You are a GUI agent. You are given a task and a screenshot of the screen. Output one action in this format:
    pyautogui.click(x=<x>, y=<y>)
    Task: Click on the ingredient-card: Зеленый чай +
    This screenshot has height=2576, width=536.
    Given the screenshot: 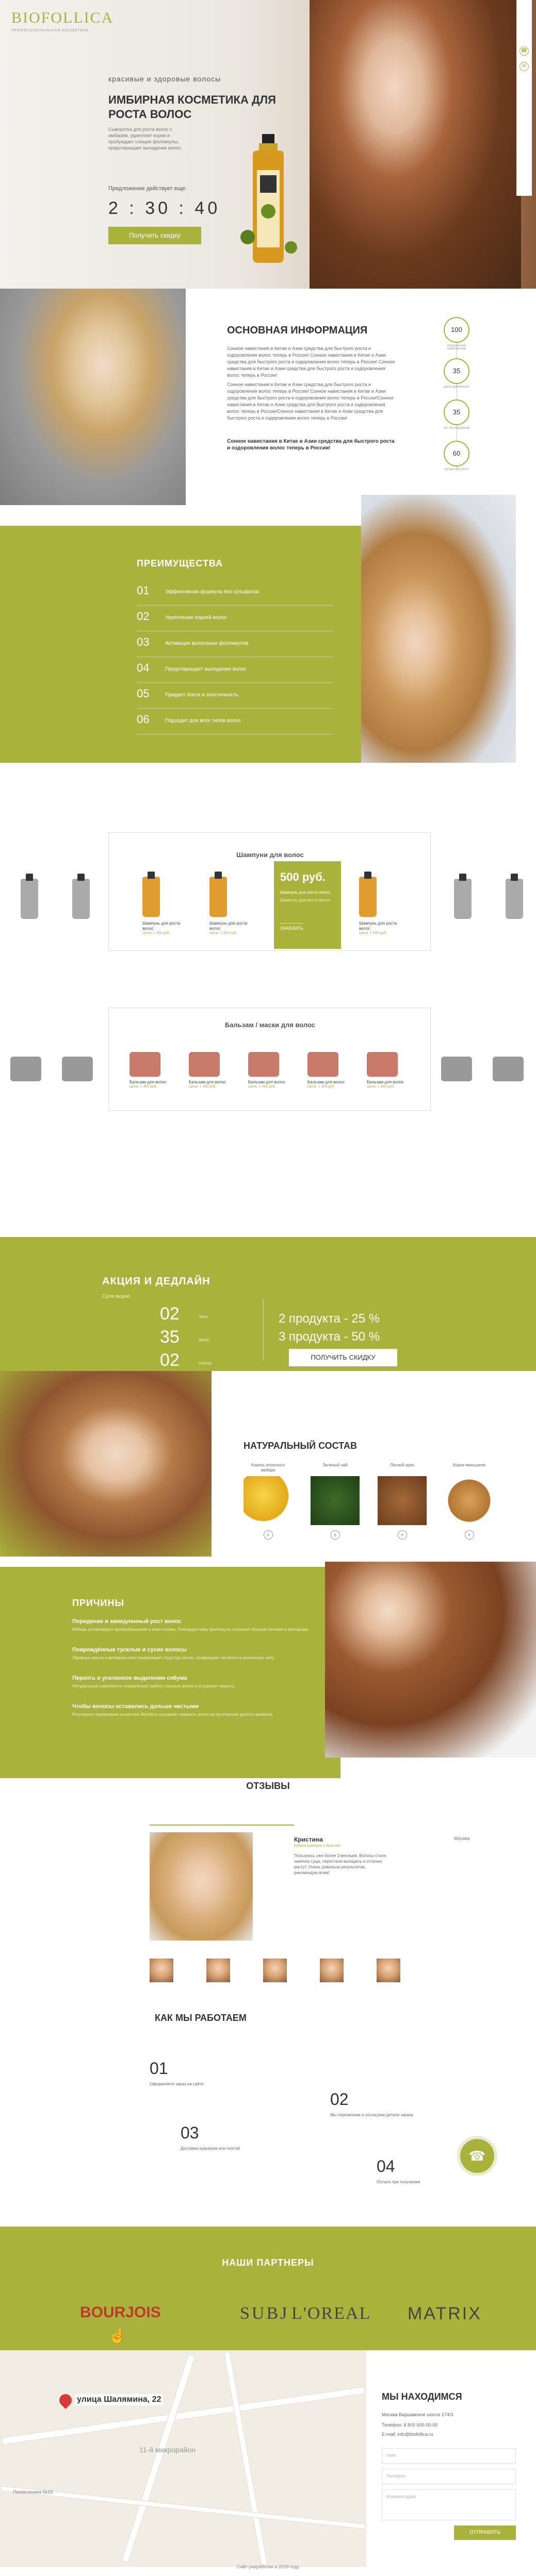 What is the action you would take?
    pyautogui.click(x=335, y=1501)
    